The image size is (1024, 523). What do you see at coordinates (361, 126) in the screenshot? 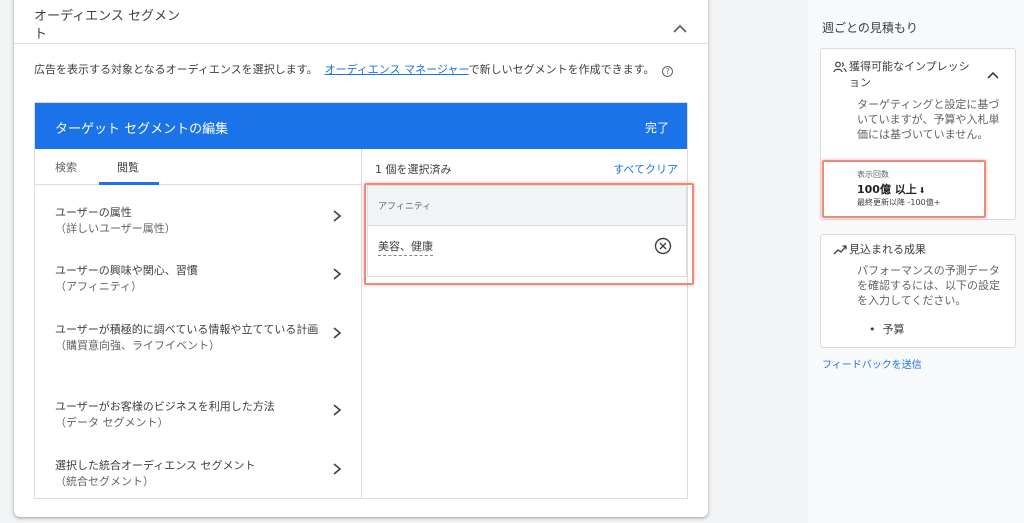
I see `editor-header: ターゲット セグメントの編集 完了` at bounding box center [361, 126].